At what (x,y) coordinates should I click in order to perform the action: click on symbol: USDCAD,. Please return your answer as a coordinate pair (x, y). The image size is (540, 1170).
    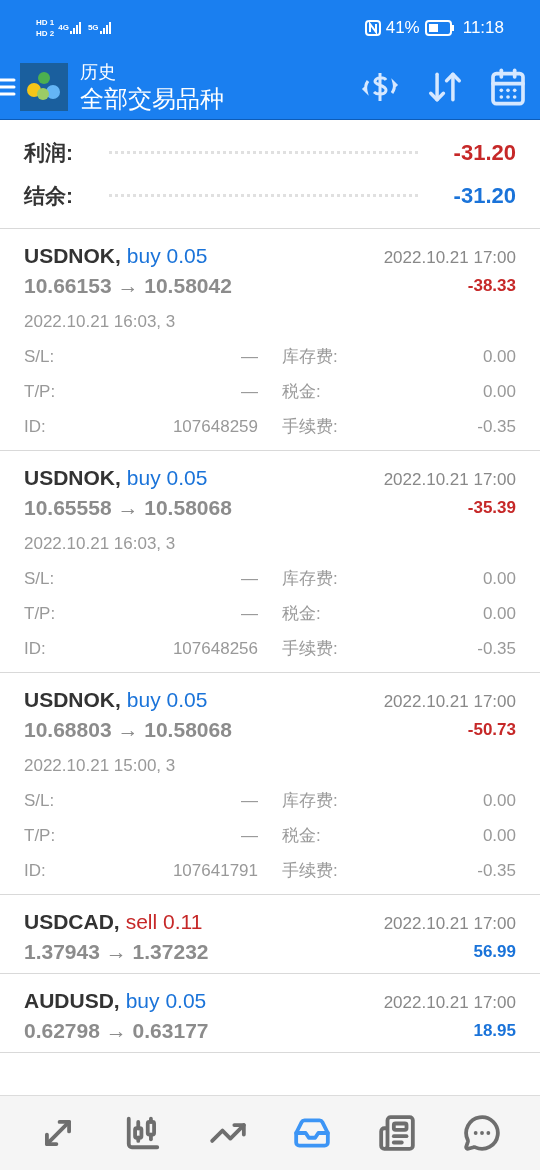
    Looking at the image, I should click on (72, 922).